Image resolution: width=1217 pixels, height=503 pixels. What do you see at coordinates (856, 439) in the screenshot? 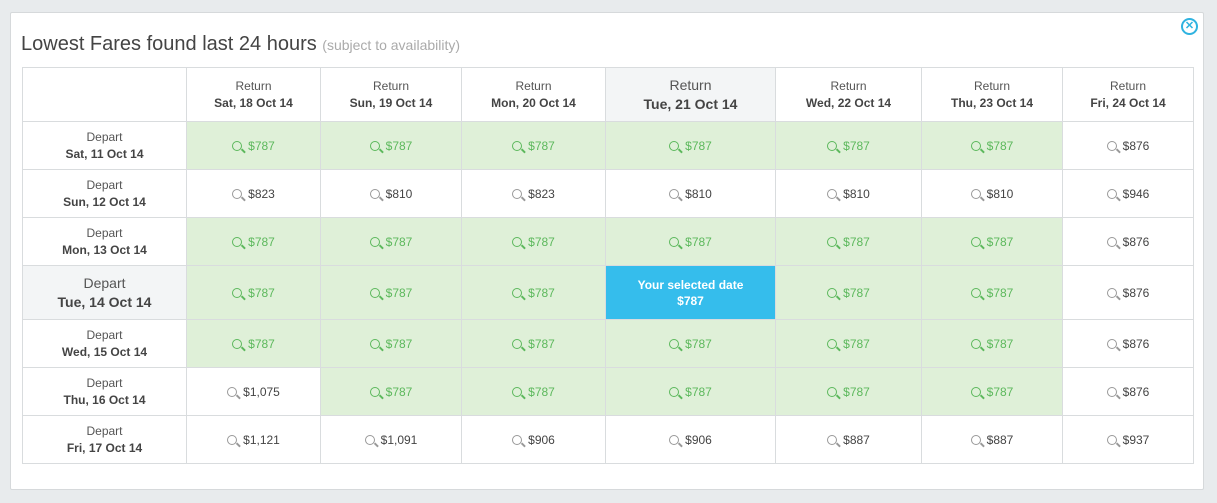
I see `fare-price: $887` at bounding box center [856, 439].